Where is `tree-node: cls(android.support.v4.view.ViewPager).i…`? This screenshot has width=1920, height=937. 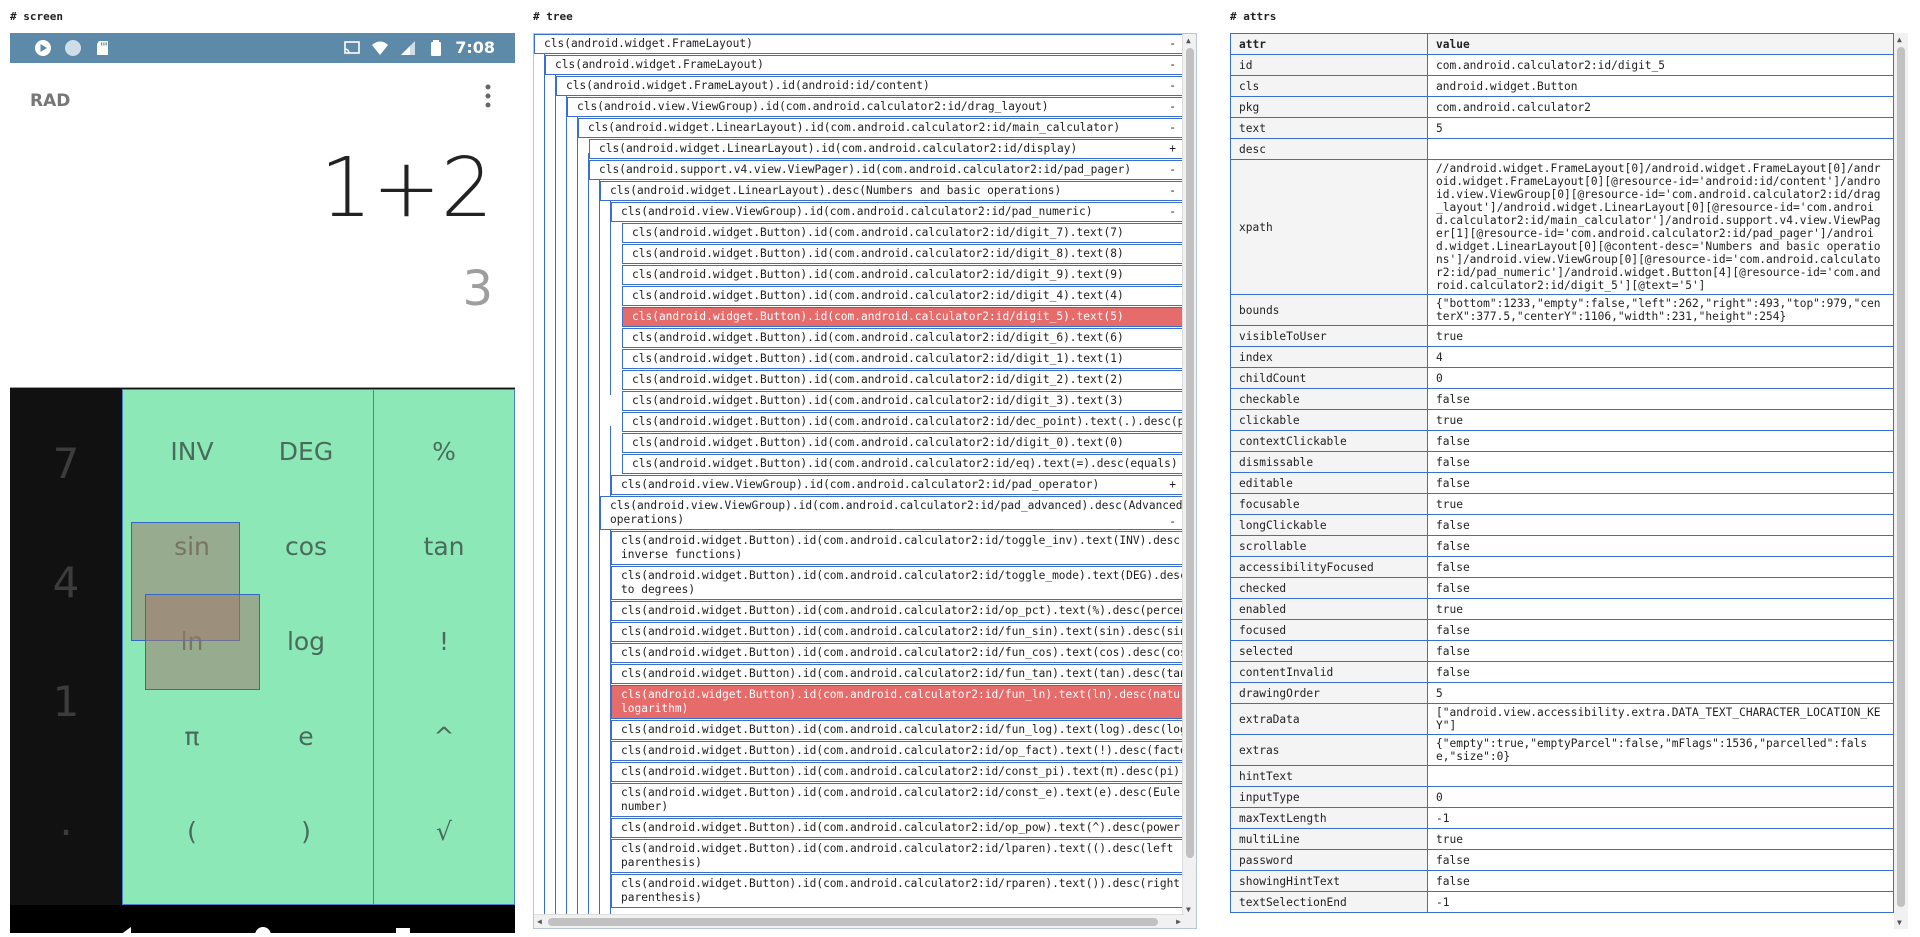 tree-node: cls(android.support.v4.view.ViewPager).i… is located at coordinates (886, 170).